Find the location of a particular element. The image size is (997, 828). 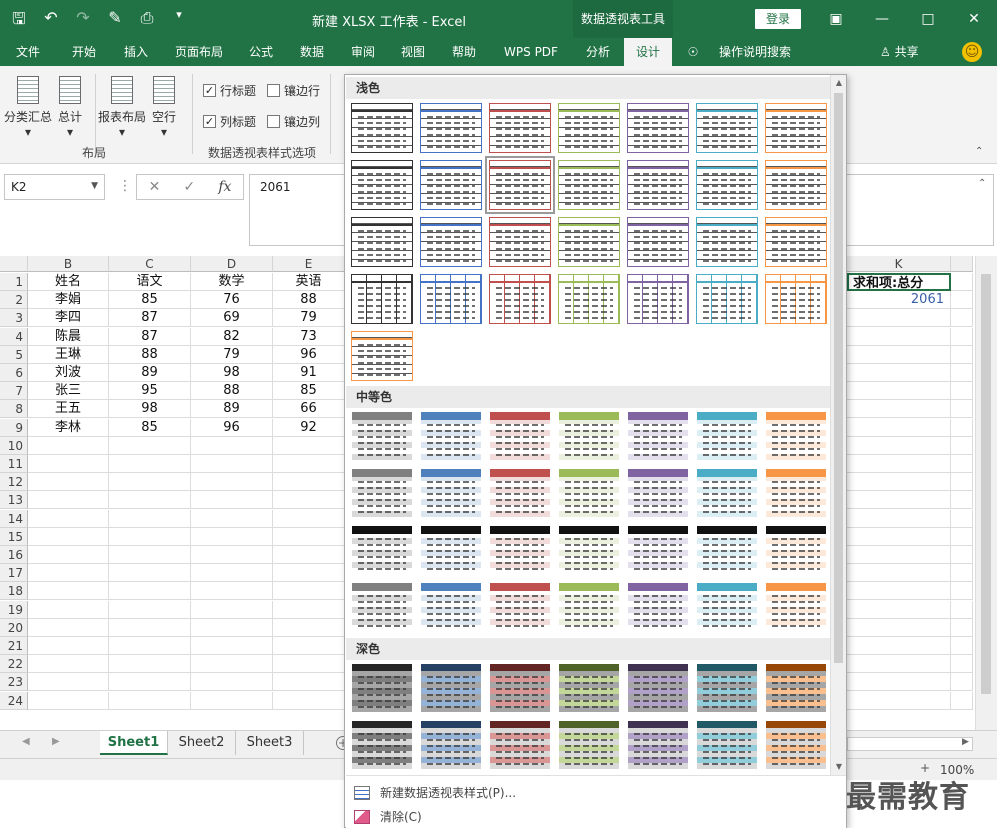

row-header: 12 is located at coordinates (14, 482).